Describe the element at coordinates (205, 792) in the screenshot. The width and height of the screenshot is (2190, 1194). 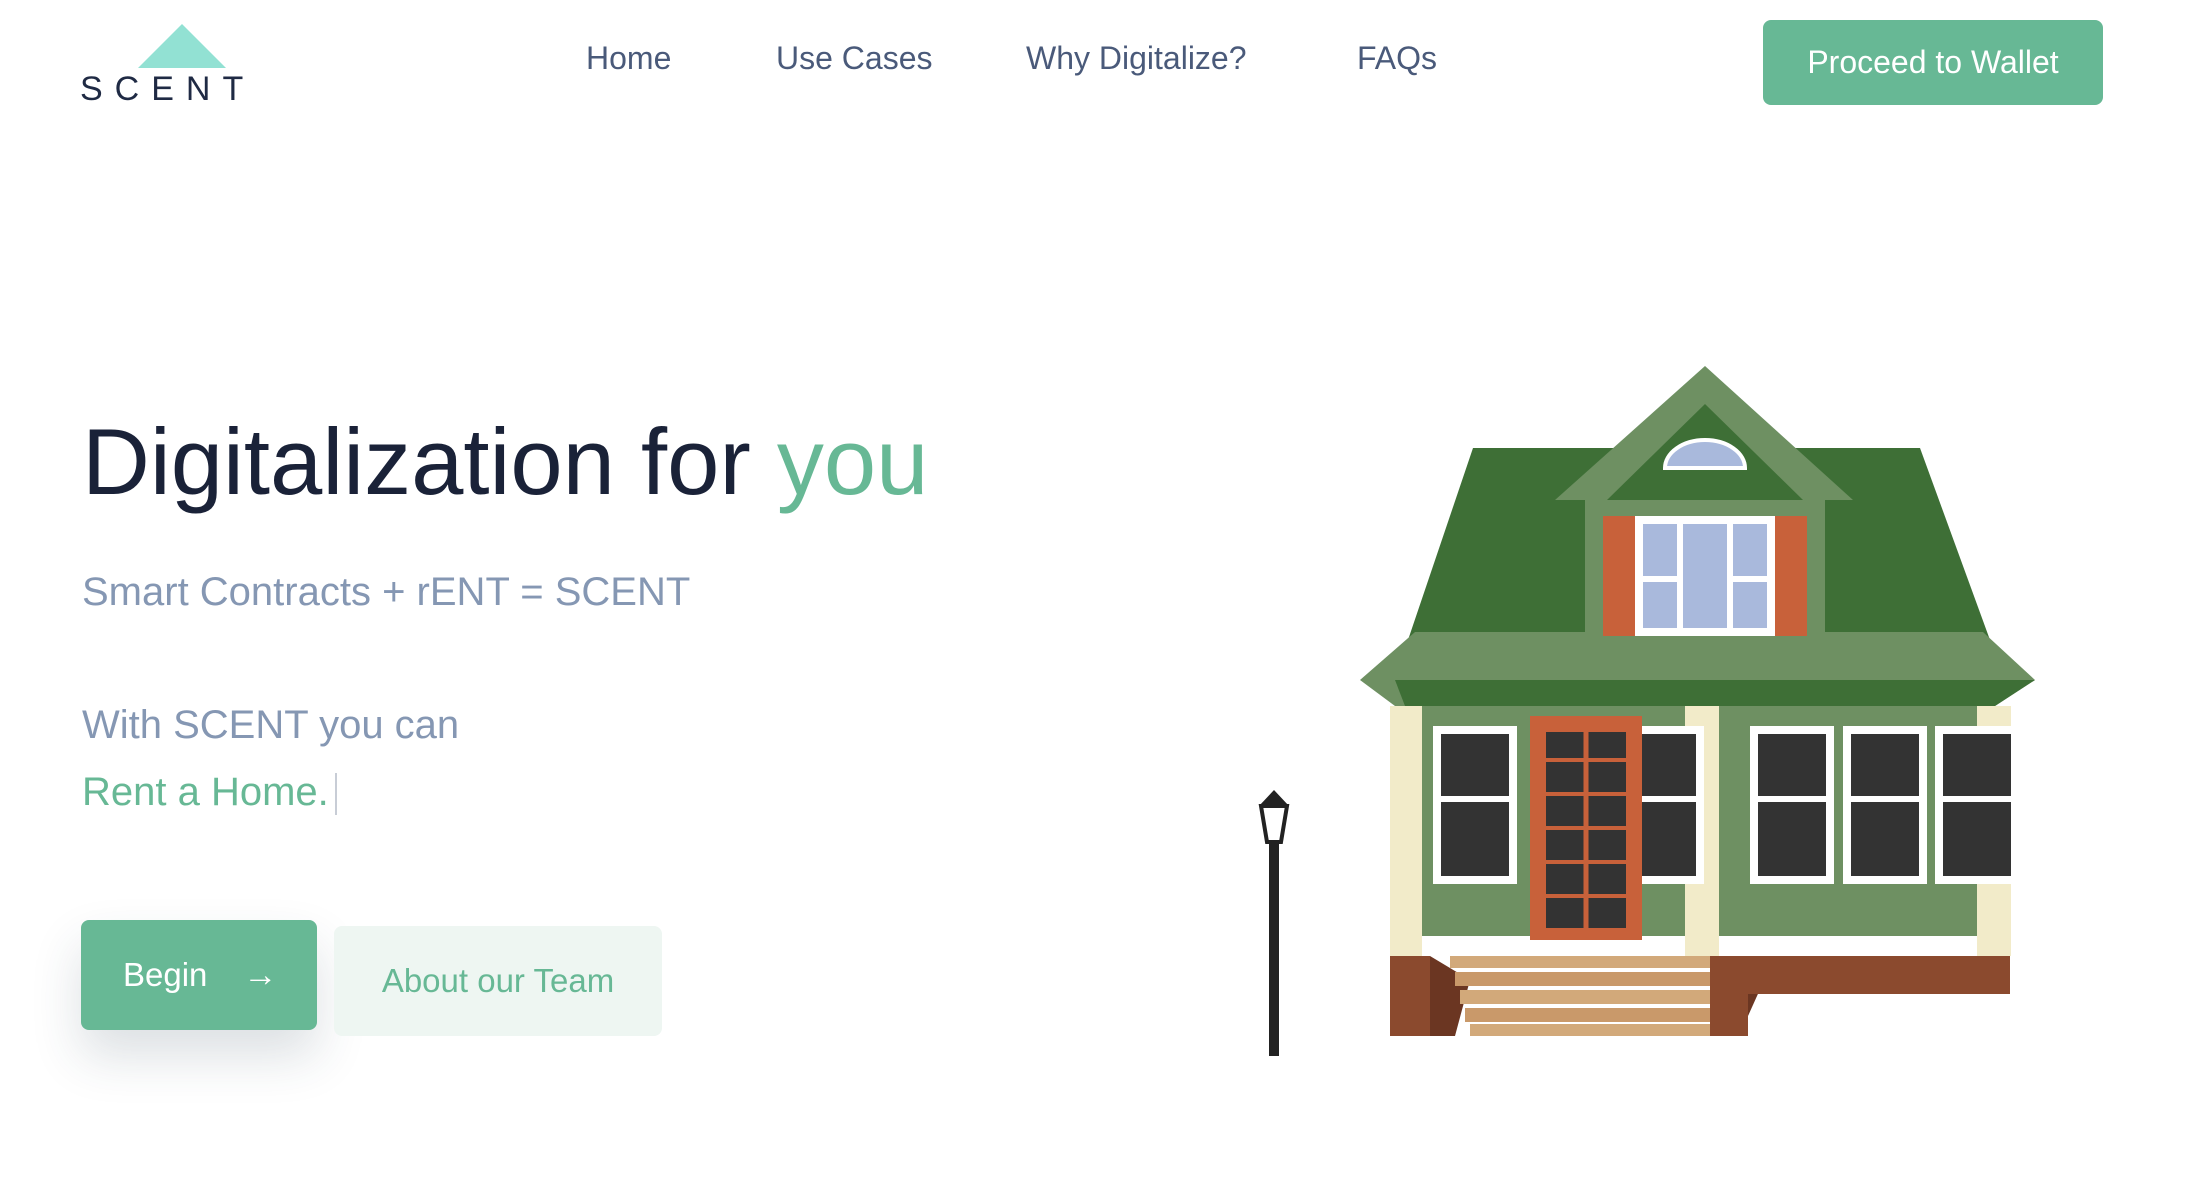
I see `typed-text: Rent a Home.` at that location.